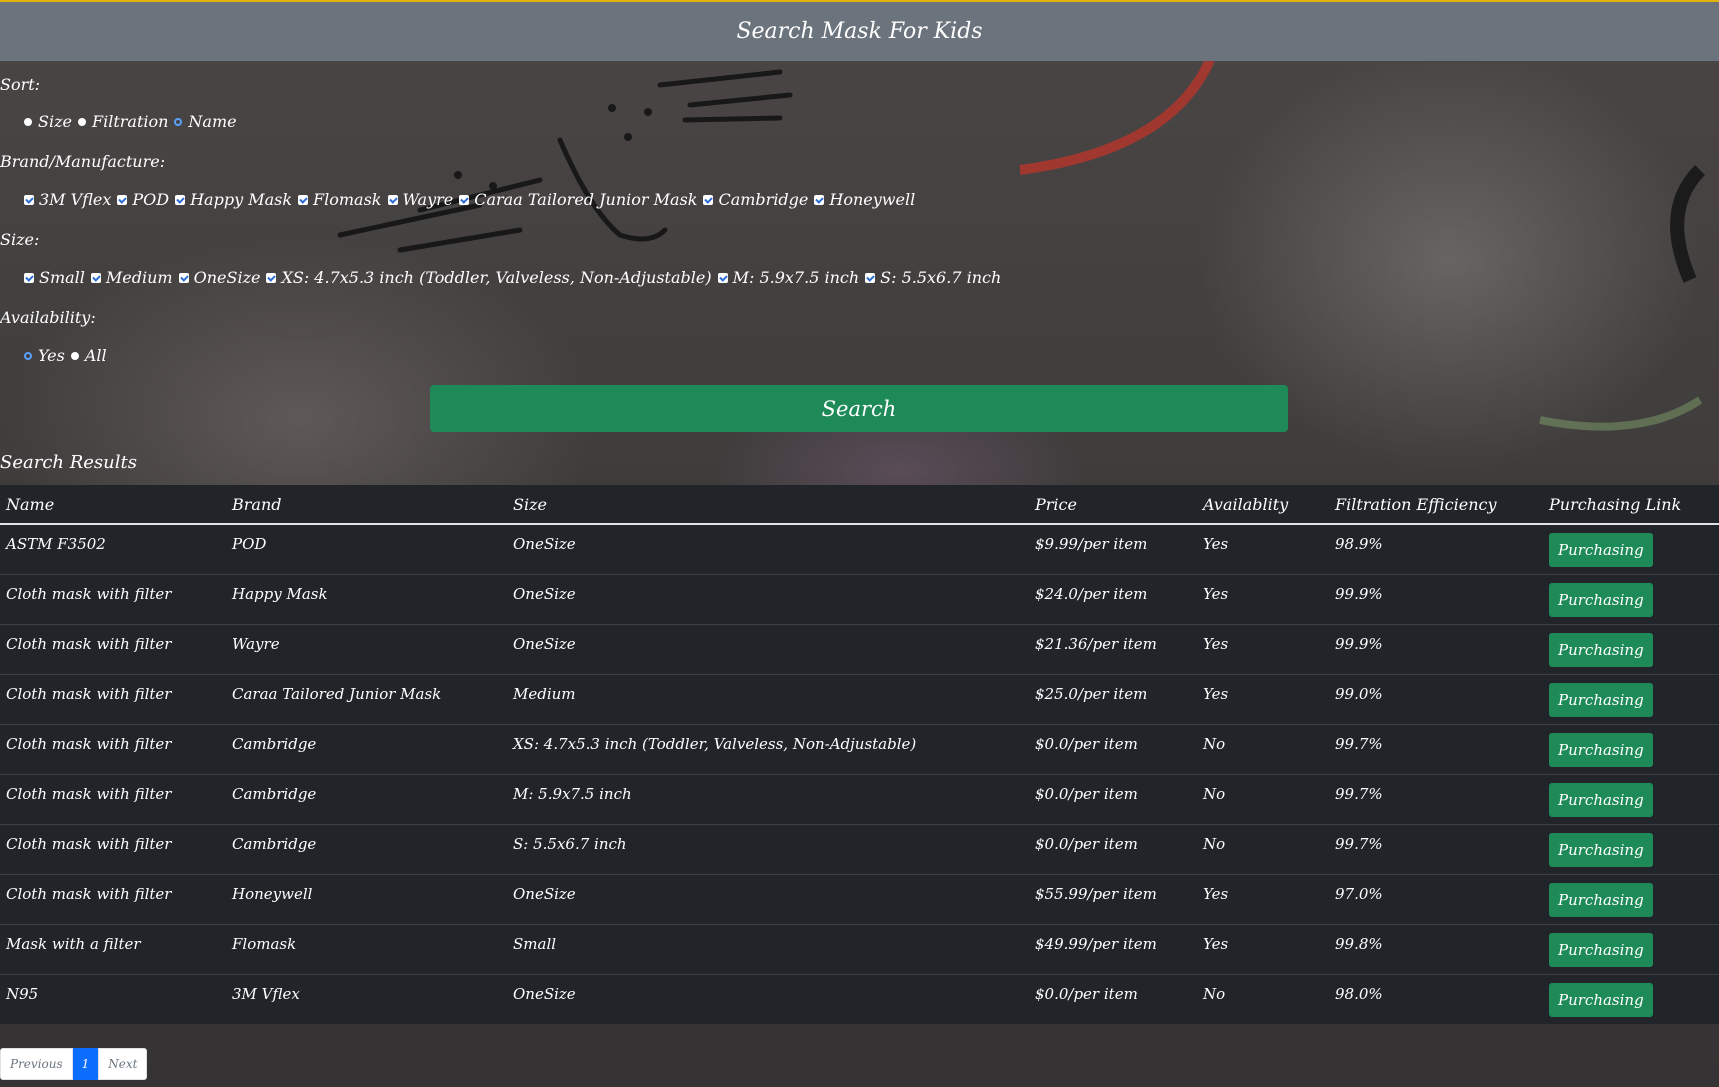 The width and height of the screenshot is (1719, 1087). Describe the element at coordinates (143, 199) in the screenshot. I see `brand-checkbox: POD` at that location.